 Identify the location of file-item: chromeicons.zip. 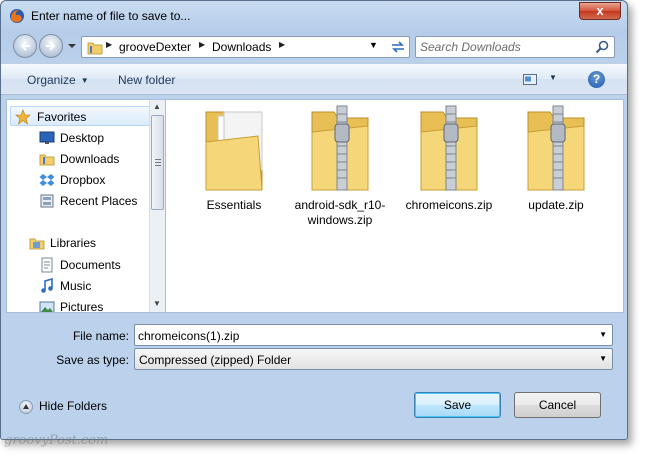
(449, 172).